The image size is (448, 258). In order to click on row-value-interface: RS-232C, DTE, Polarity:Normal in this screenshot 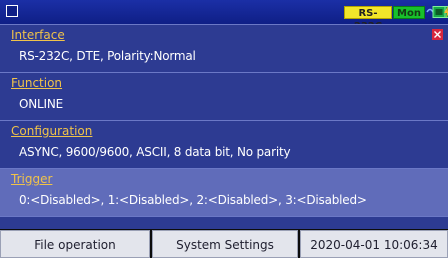, I will do `click(107, 56)`.